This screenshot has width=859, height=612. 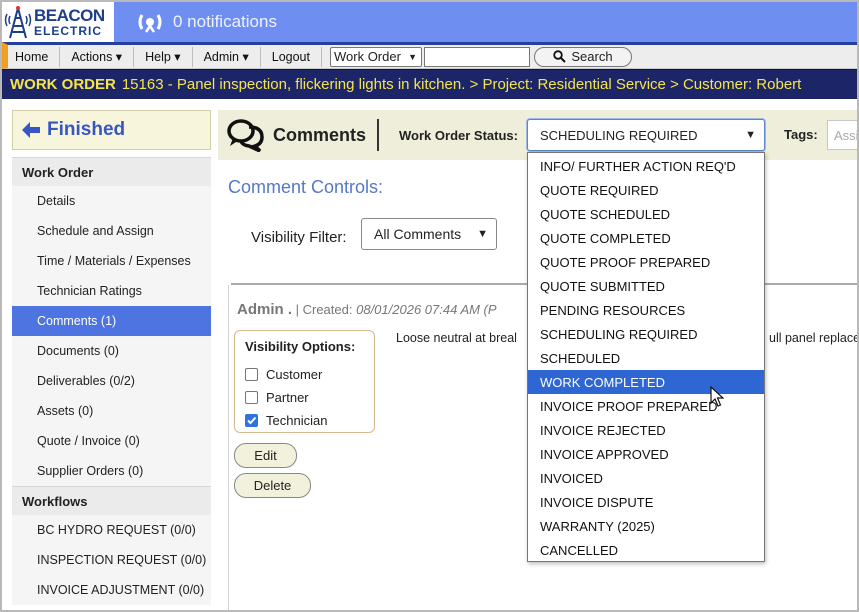 I want to click on sidebar-item-documents: Documents (0), so click(x=111, y=351).